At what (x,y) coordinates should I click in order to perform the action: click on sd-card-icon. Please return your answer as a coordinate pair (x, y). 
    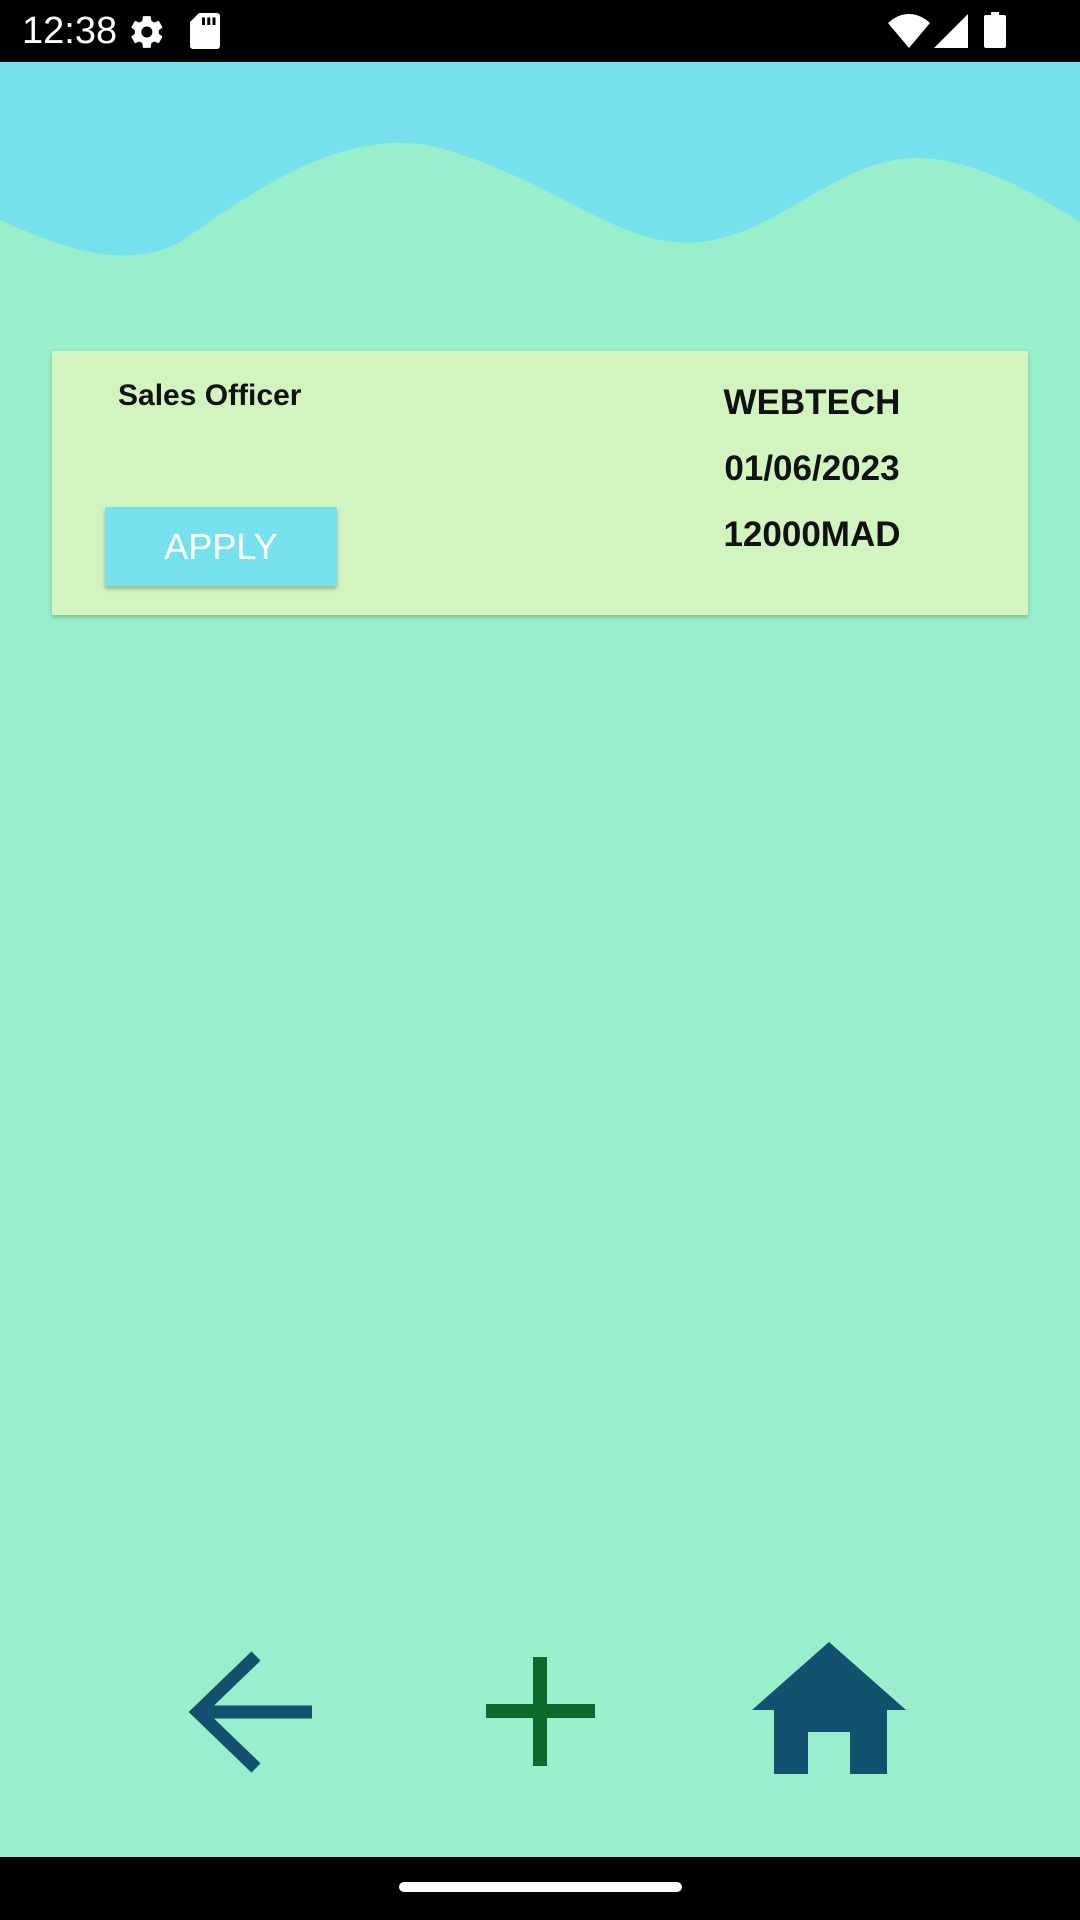
    Looking at the image, I should click on (205, 33).